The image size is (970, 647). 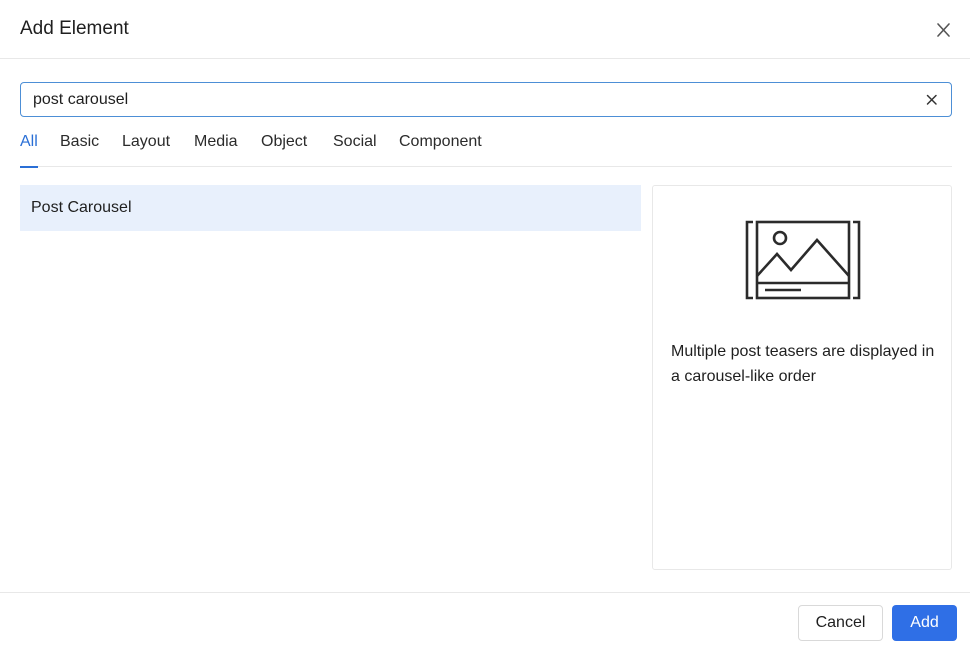 I want to click on add-button: Add, so click(x=924, y=623).